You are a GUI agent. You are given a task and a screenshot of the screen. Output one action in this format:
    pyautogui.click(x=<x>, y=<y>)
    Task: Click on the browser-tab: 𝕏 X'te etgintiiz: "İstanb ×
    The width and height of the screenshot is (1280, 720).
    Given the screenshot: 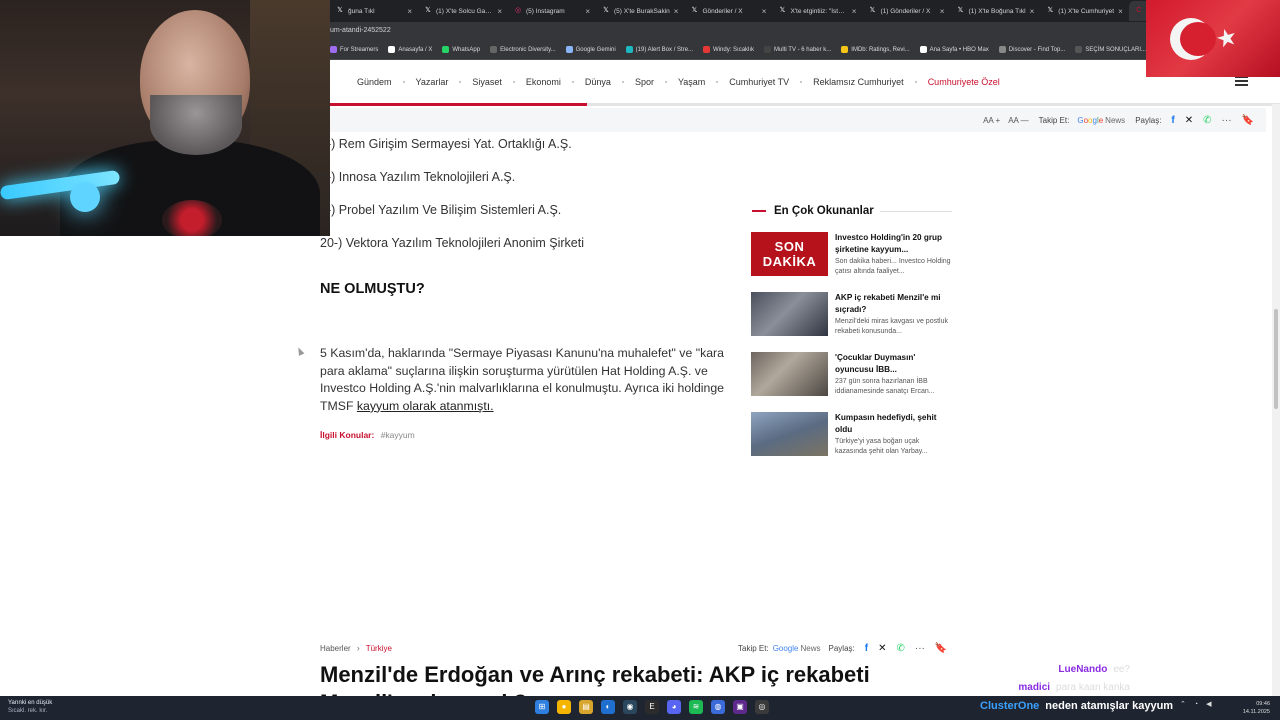 What is the action you would take?
    pyautogui.click(x=817, y=11)
    